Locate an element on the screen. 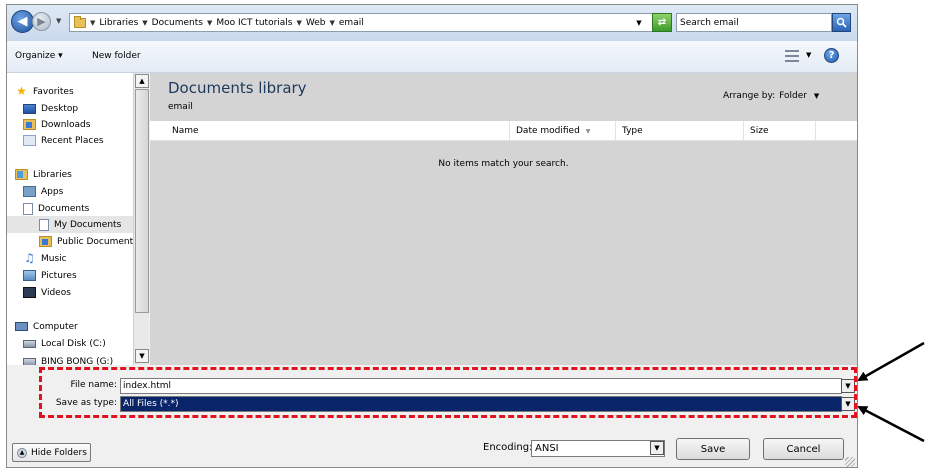  nav-scrollbar: ▲ ▼ is located at coordinates (141, 219).